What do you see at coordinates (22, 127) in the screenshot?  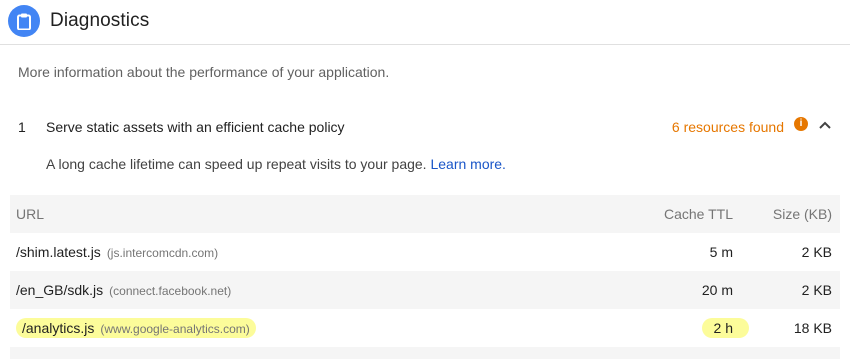 I see `audit-index: 1` at bounding box center [22, 127].